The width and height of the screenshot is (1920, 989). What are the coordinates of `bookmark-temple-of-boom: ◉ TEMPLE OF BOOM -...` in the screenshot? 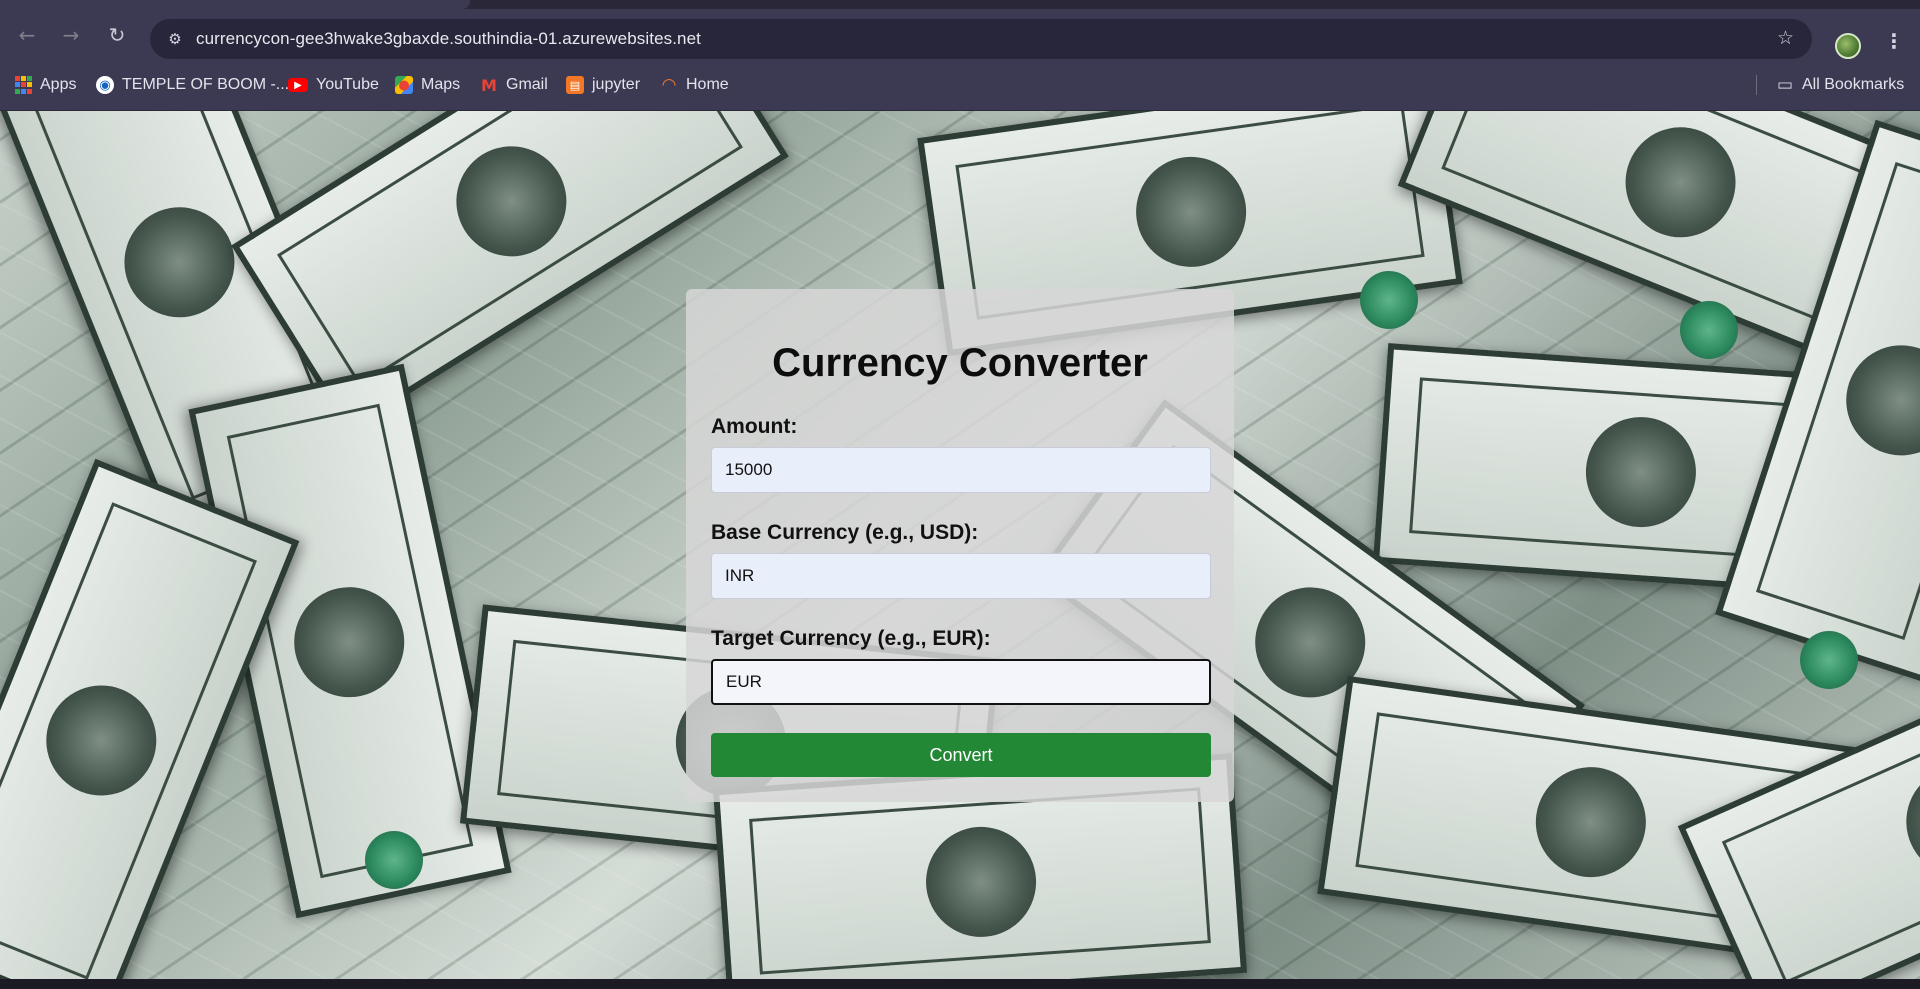 It's located at (192, 85).